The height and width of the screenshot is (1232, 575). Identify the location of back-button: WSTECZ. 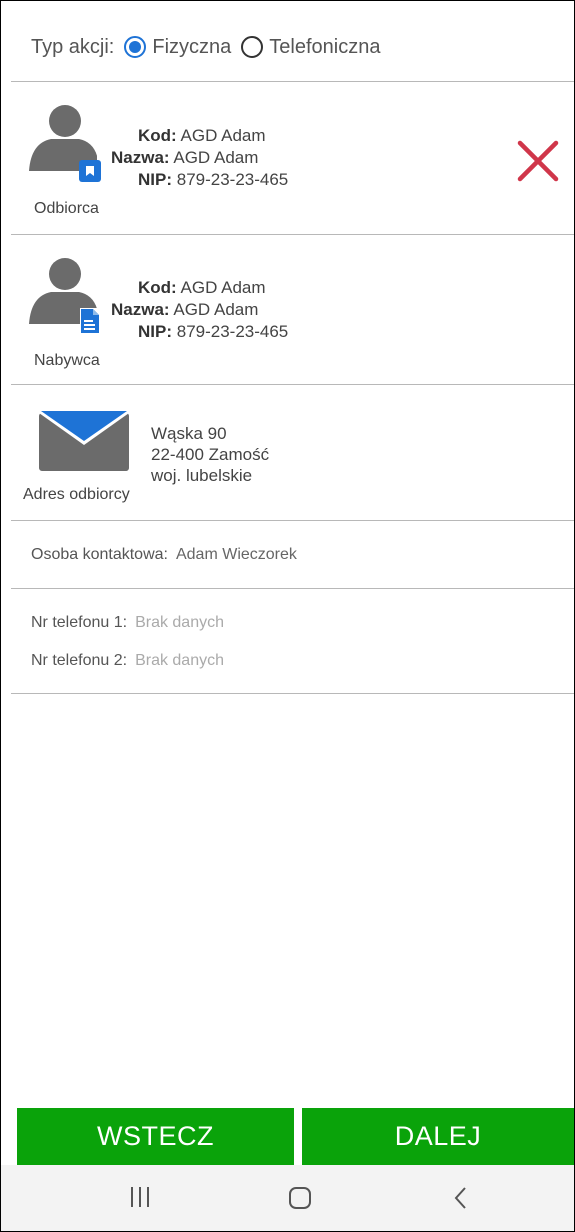
(155, 1136).